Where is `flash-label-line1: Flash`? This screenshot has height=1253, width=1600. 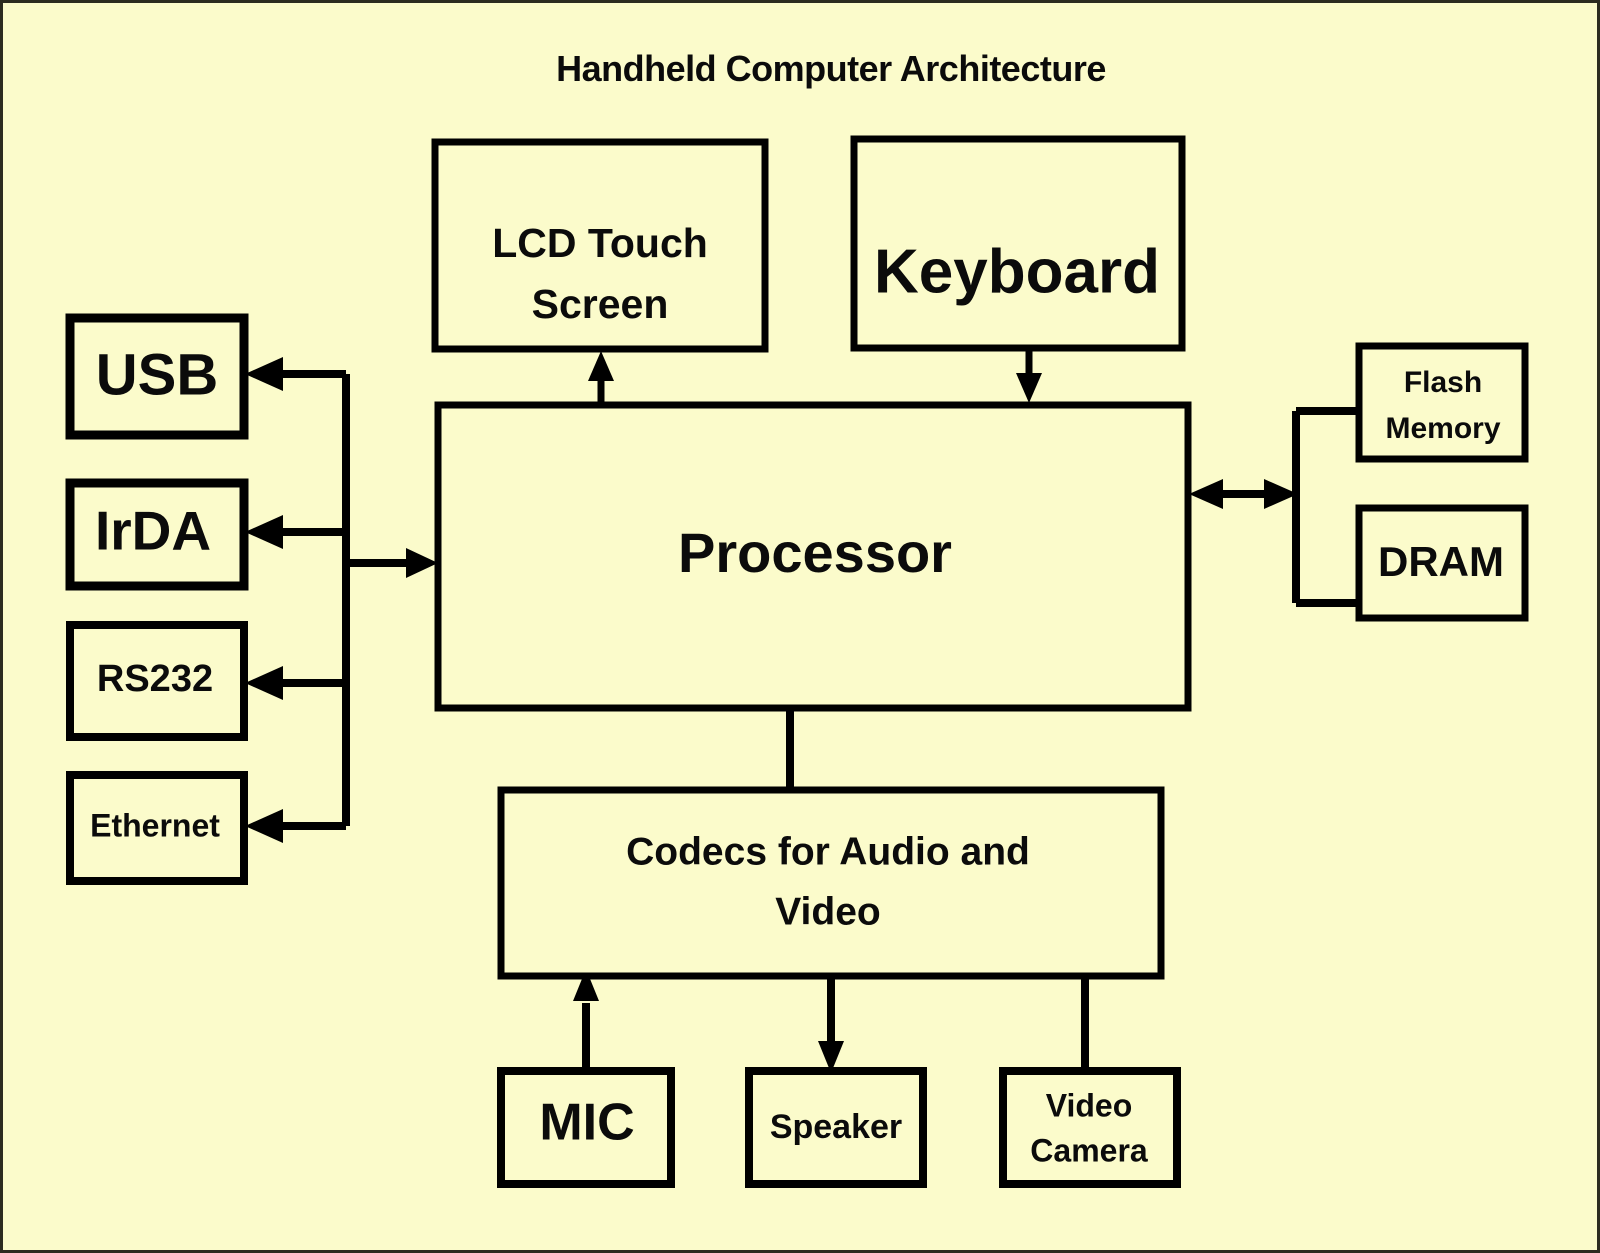
flash-label-line1: Flash is located at coordinates (1443, 382).